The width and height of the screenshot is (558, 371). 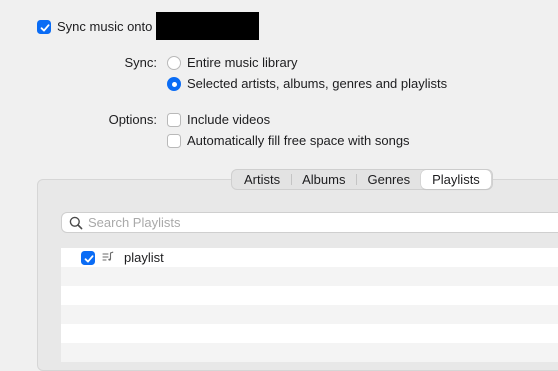 I want to click on playlist-icon, so click(x=108, y=258).